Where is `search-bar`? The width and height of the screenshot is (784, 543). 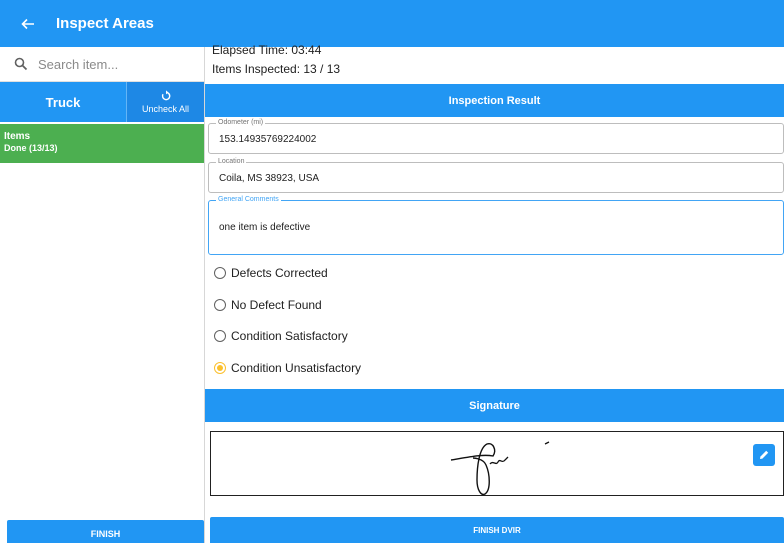
search-bar is located at coordinates (102, 64).